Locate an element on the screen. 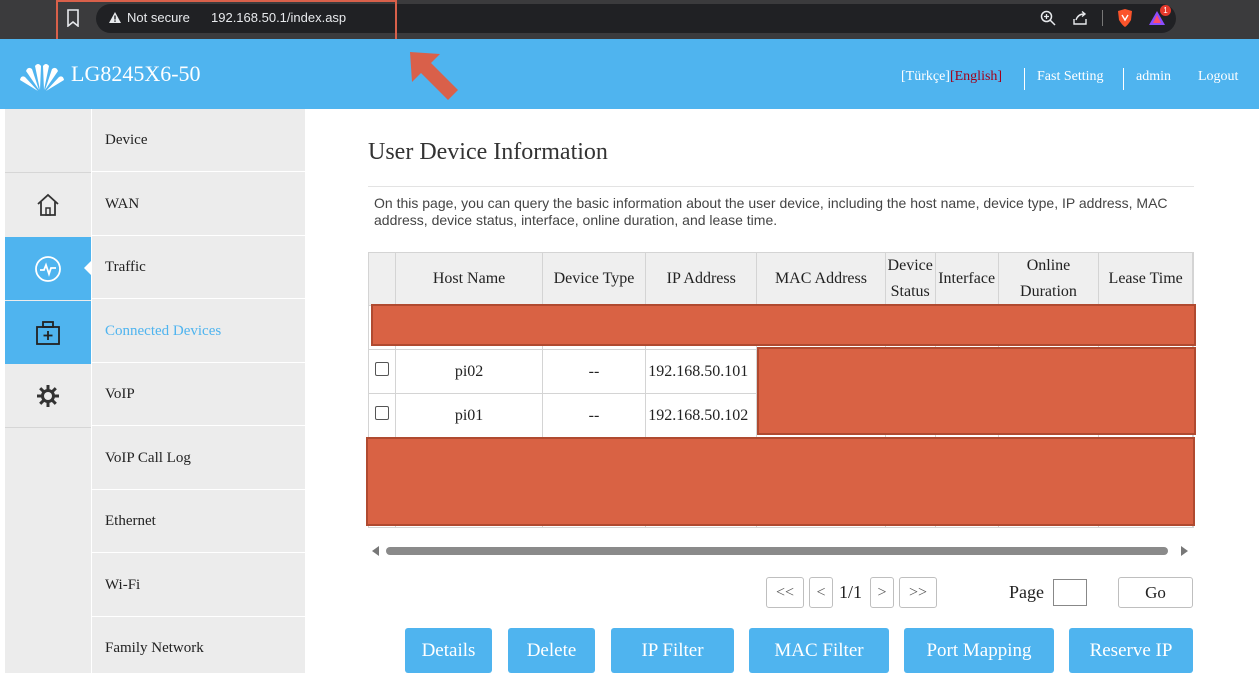  page-indicator: 1/1 is located at coordinates (851, 592).